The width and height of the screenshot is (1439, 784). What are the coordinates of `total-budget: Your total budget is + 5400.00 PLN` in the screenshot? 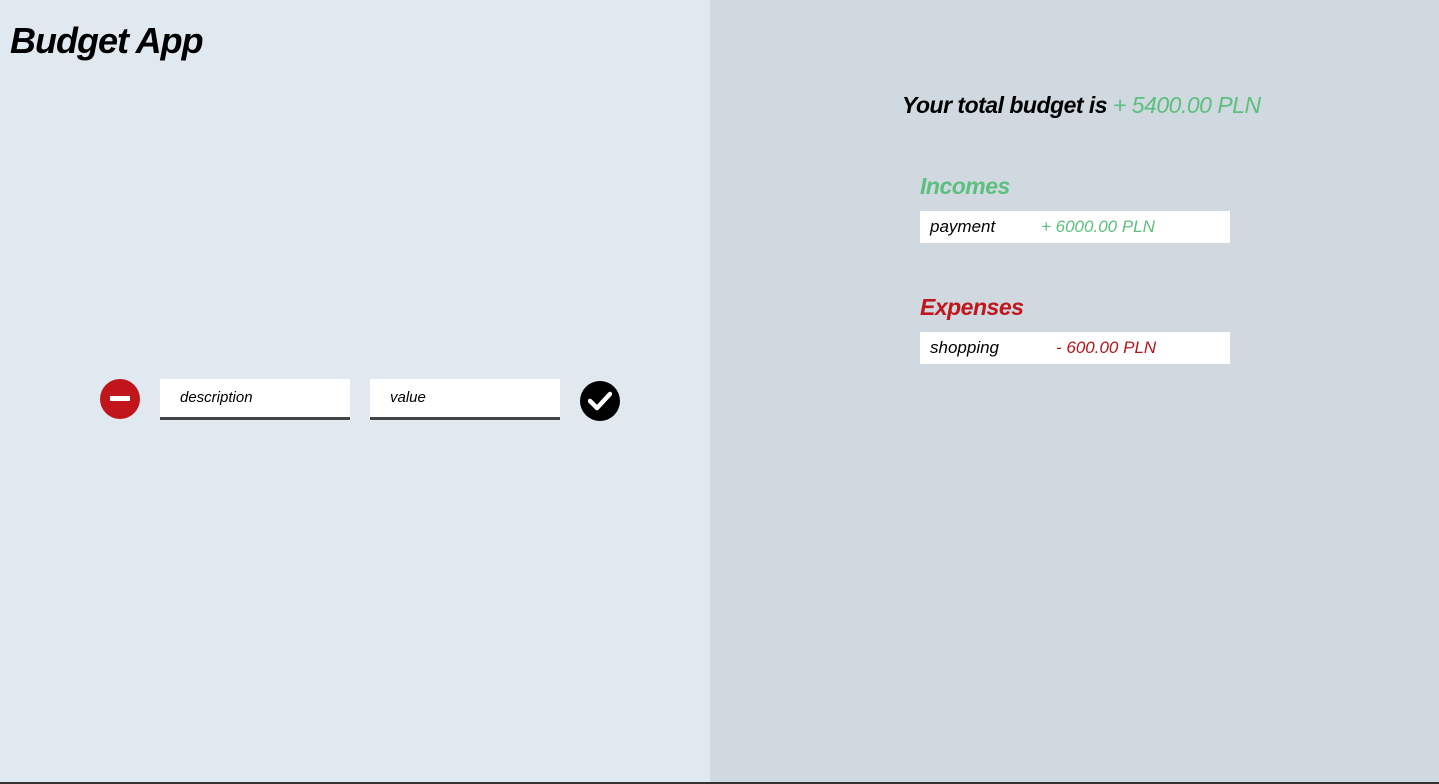 It's located at (1081, 105).